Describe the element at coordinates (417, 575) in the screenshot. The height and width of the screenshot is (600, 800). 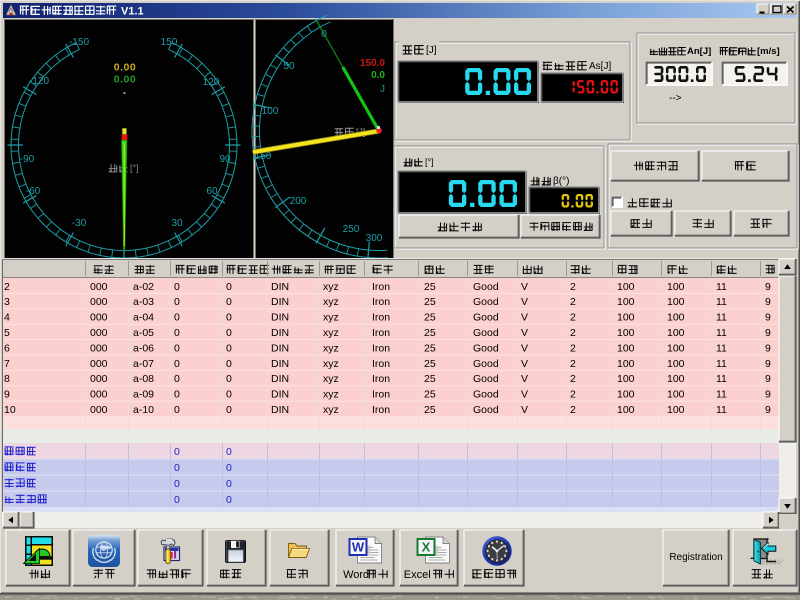
I see `svg-text: Excel` at that location.